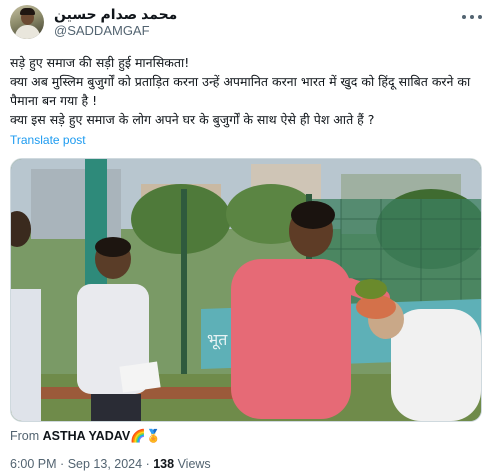 This screenshot has height=476, width=494. What do you see at coordinates (105, 464) in the screenshot?
I see `tweet-date: Sep 13, 2024` at bounding box center [105, 464].